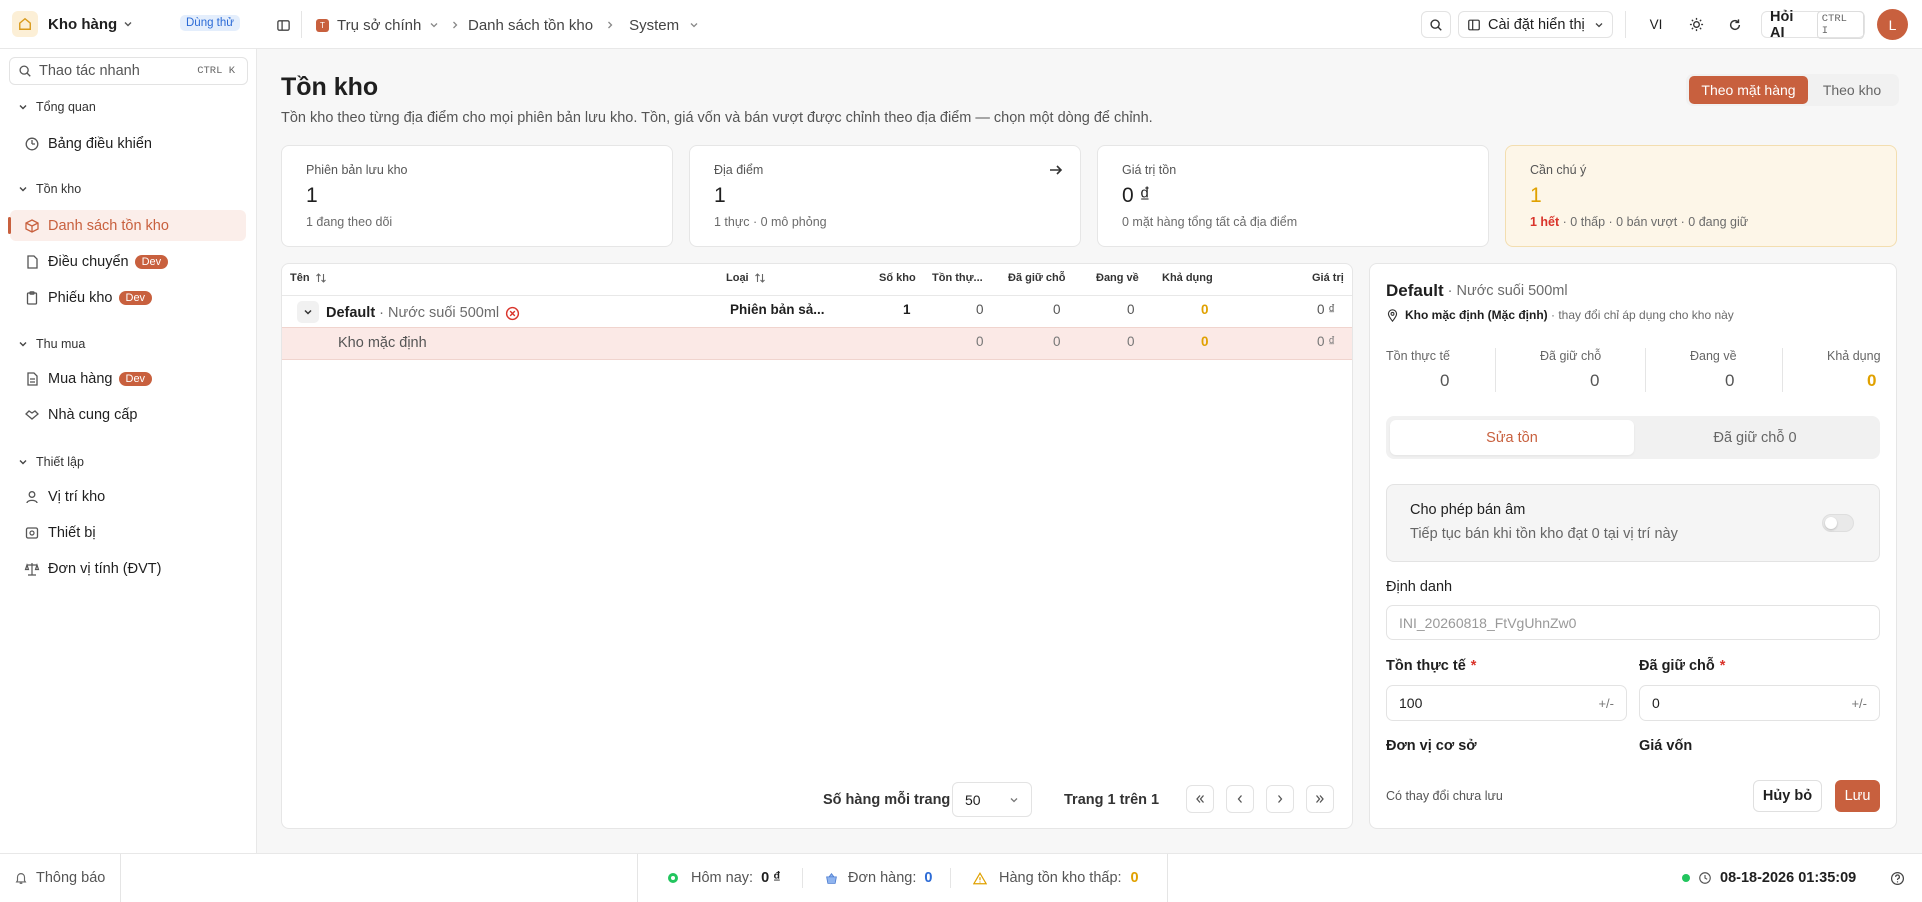 The image size is (1922, 902). Describe the element at coordinates (61, 344) in the screenshot. I see `nav-group-label: Thu mua` at that location.